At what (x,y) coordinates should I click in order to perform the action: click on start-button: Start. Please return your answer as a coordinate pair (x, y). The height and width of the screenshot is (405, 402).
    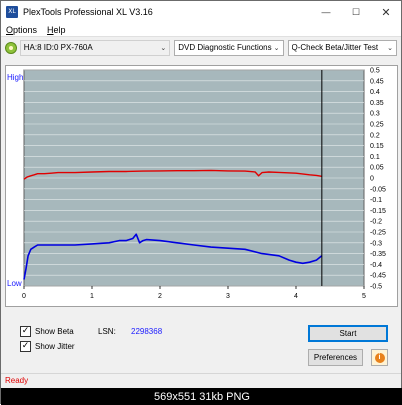
    Looking at the image, I should click on (348, 333).